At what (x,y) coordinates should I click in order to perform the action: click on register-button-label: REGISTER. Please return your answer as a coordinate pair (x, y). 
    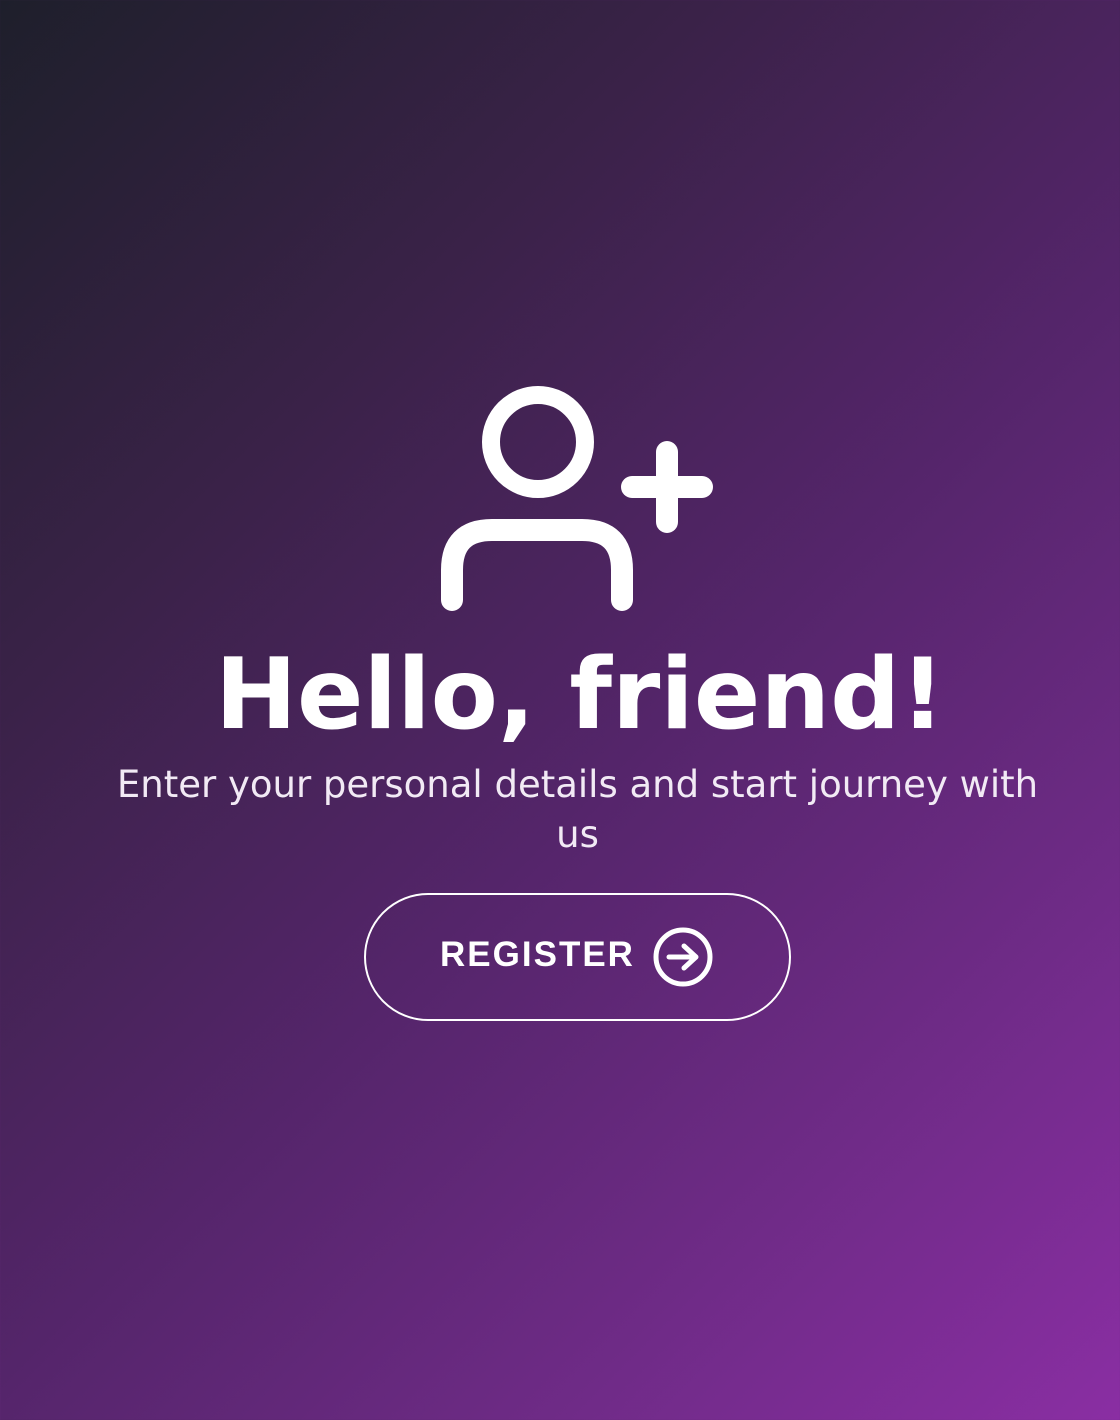
    Looking at the image, I should click on (537, 954).